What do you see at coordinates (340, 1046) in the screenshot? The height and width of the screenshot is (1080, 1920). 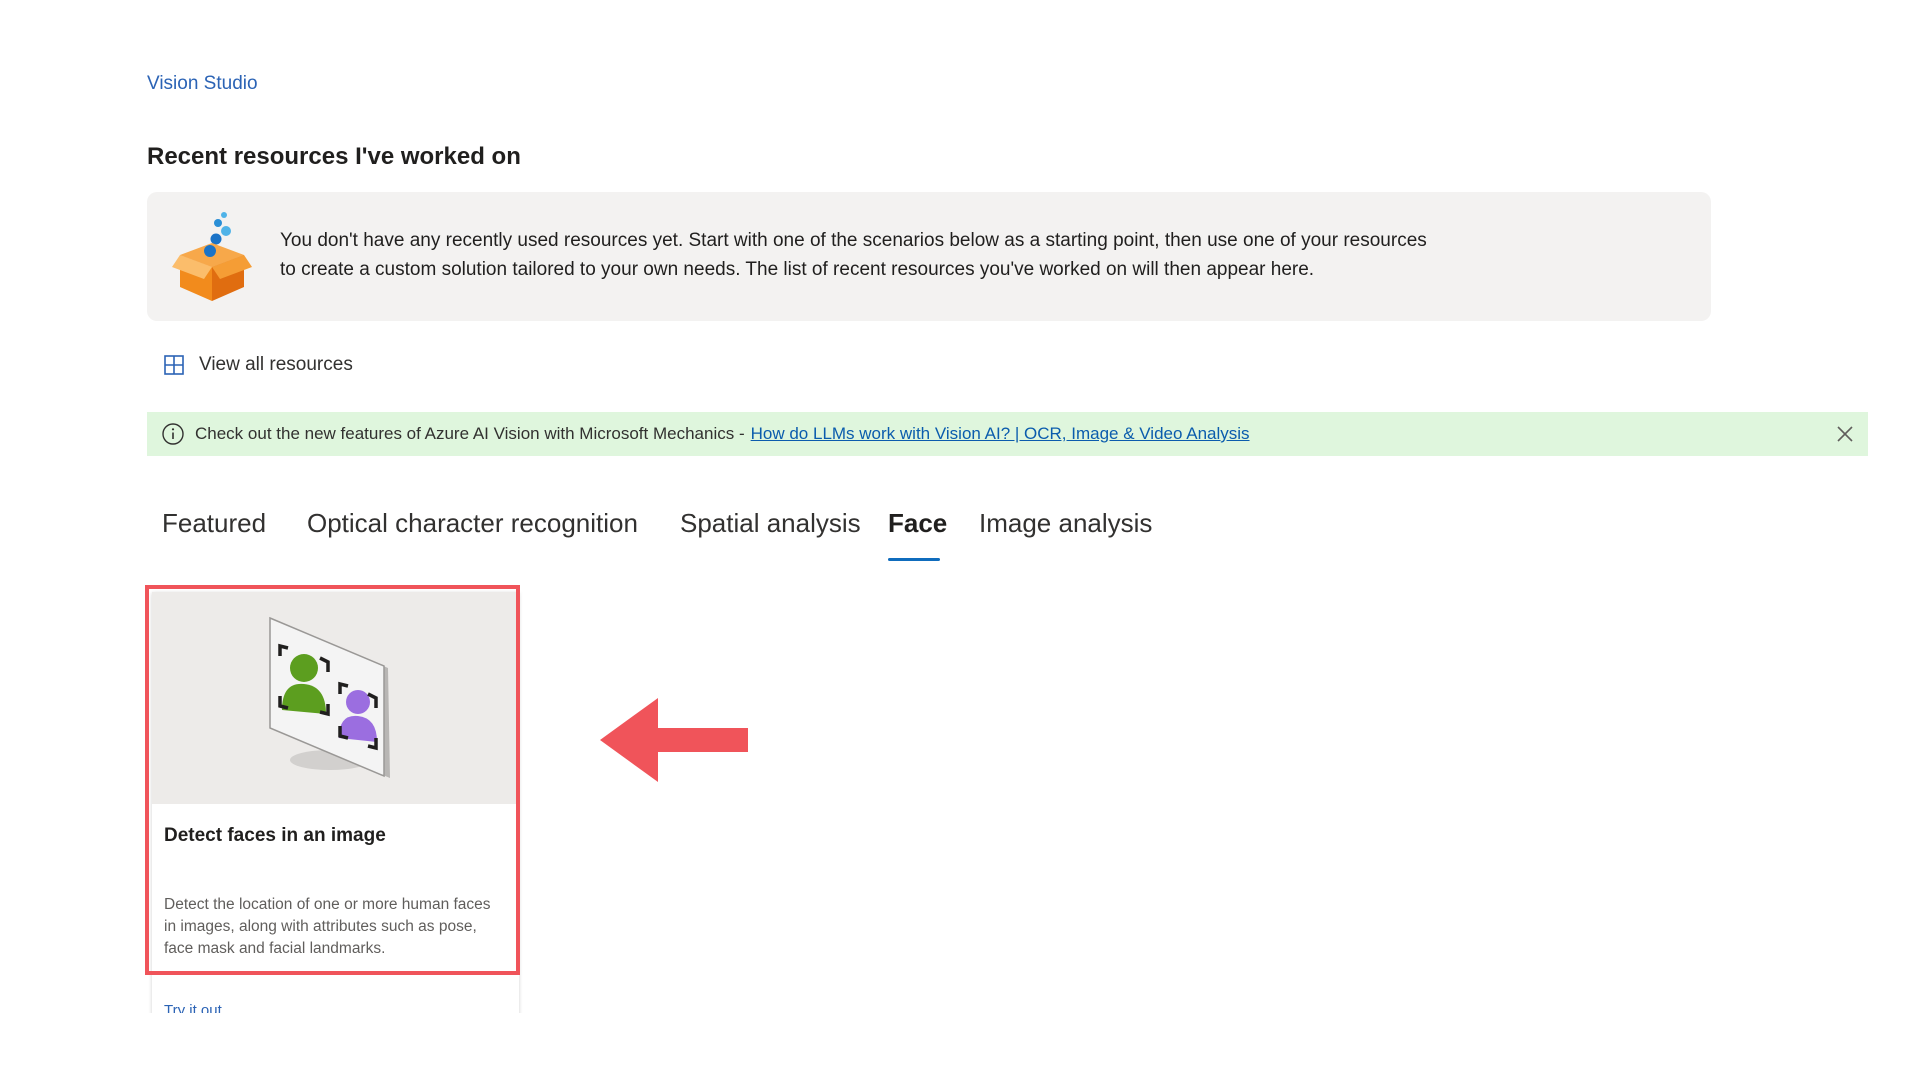 I see `card-overflow-mask` at bounding box center [340, 1046].